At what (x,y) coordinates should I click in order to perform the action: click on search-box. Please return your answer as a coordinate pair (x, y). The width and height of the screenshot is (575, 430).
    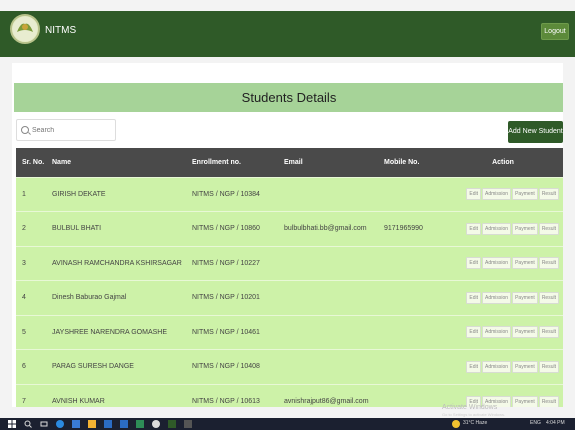
    Looking at the image, I should click on (66, 130).